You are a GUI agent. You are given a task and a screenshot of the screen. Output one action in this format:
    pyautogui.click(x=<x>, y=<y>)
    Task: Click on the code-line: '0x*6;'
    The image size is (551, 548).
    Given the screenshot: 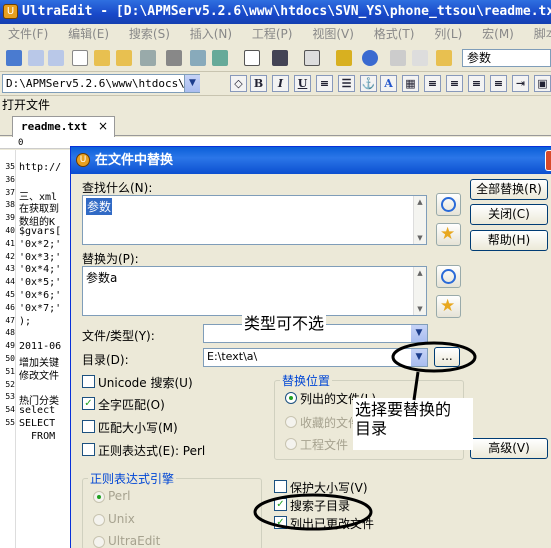 What is the action you would take?
    pyautogui.click(x=40, y=295)
    